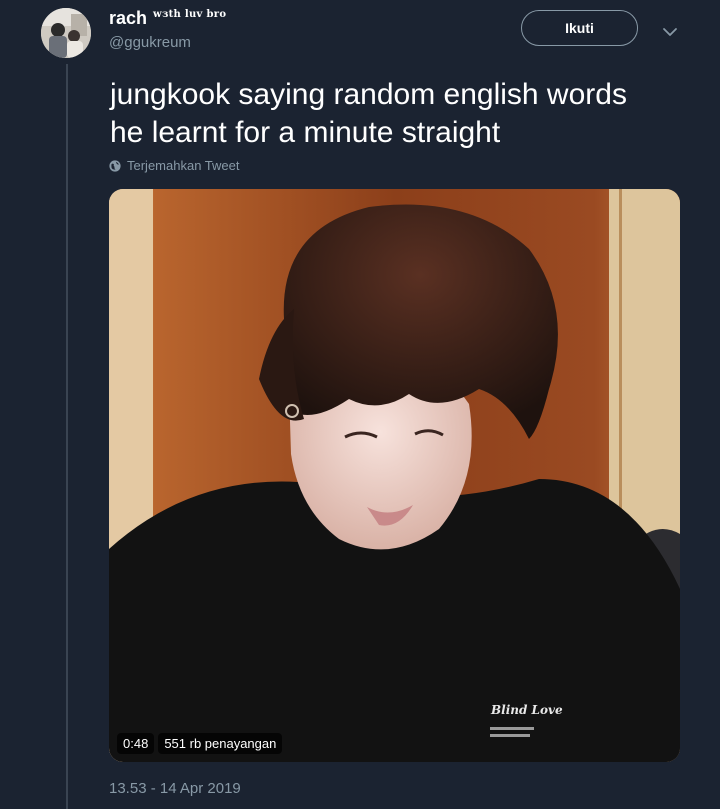 This screenshot has width=720, height=809. What do you see at coordinates (136, 743) in the screenshot?
I see `video-duration: 0:48` at bounding box center [136, 743].